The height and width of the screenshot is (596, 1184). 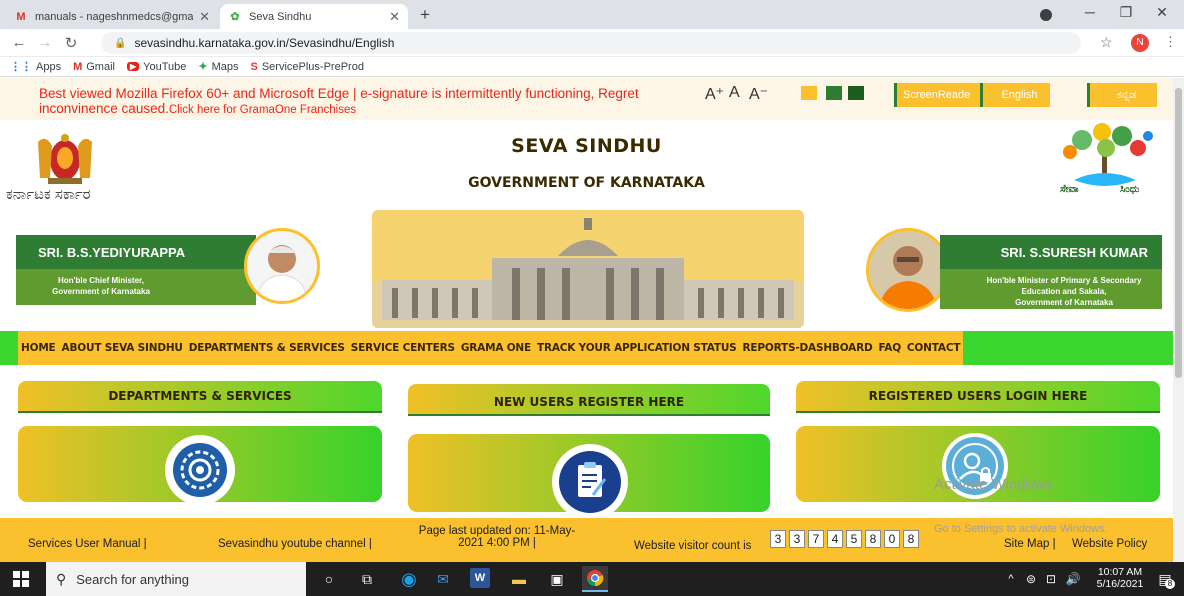 What do you see at coordinates (1011, 579) in the screenshot?
I see `show-hidden-icons-chevron-icon: ^` at bounding box center [1011, 579].